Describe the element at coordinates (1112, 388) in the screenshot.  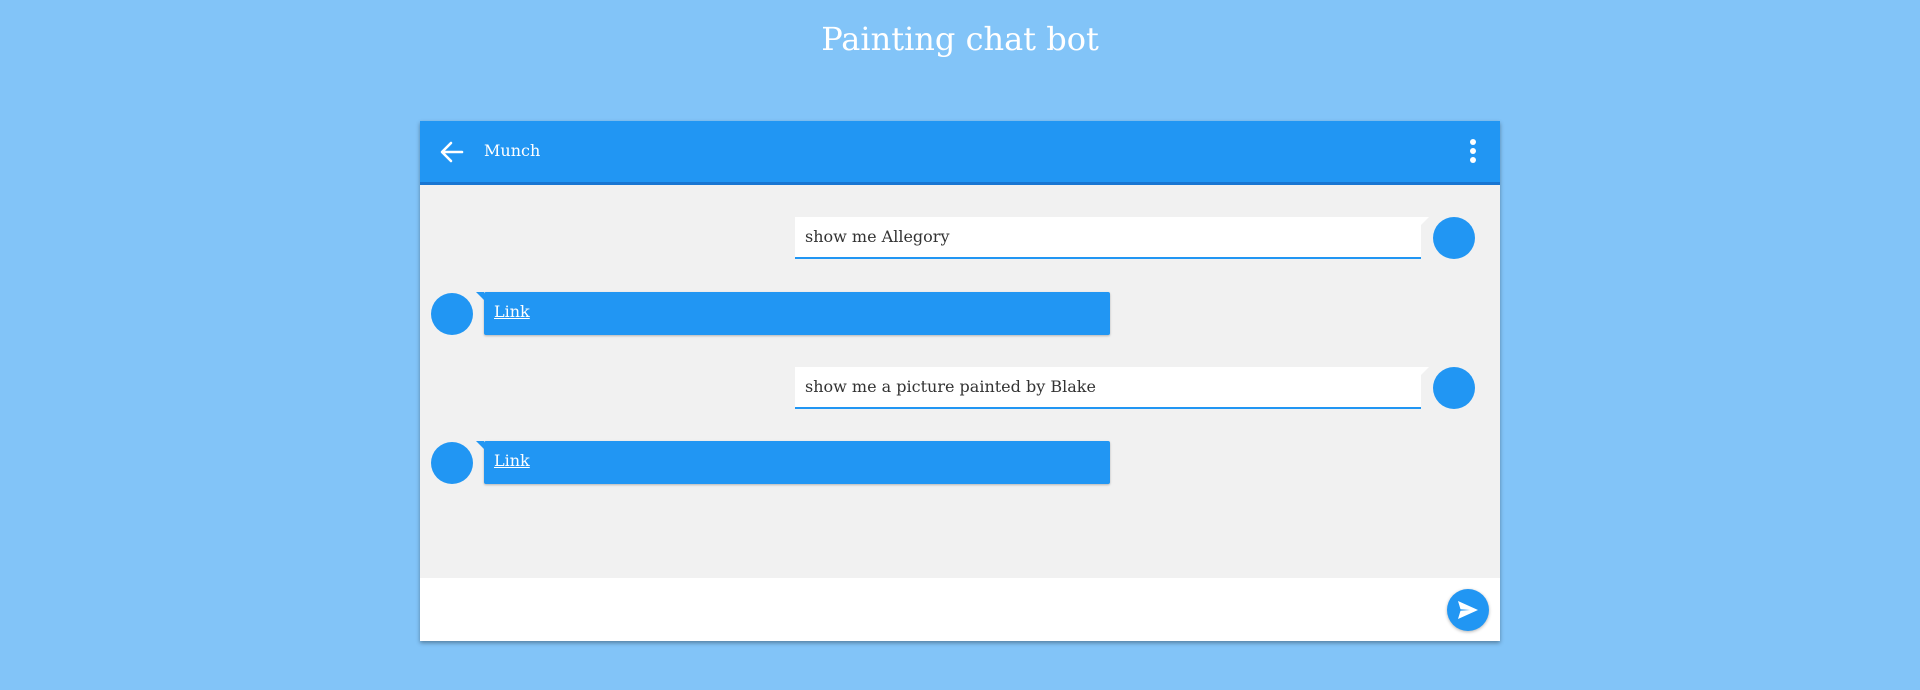
I see `user-message-bubble: show me a picture painted by Blake` at that location.